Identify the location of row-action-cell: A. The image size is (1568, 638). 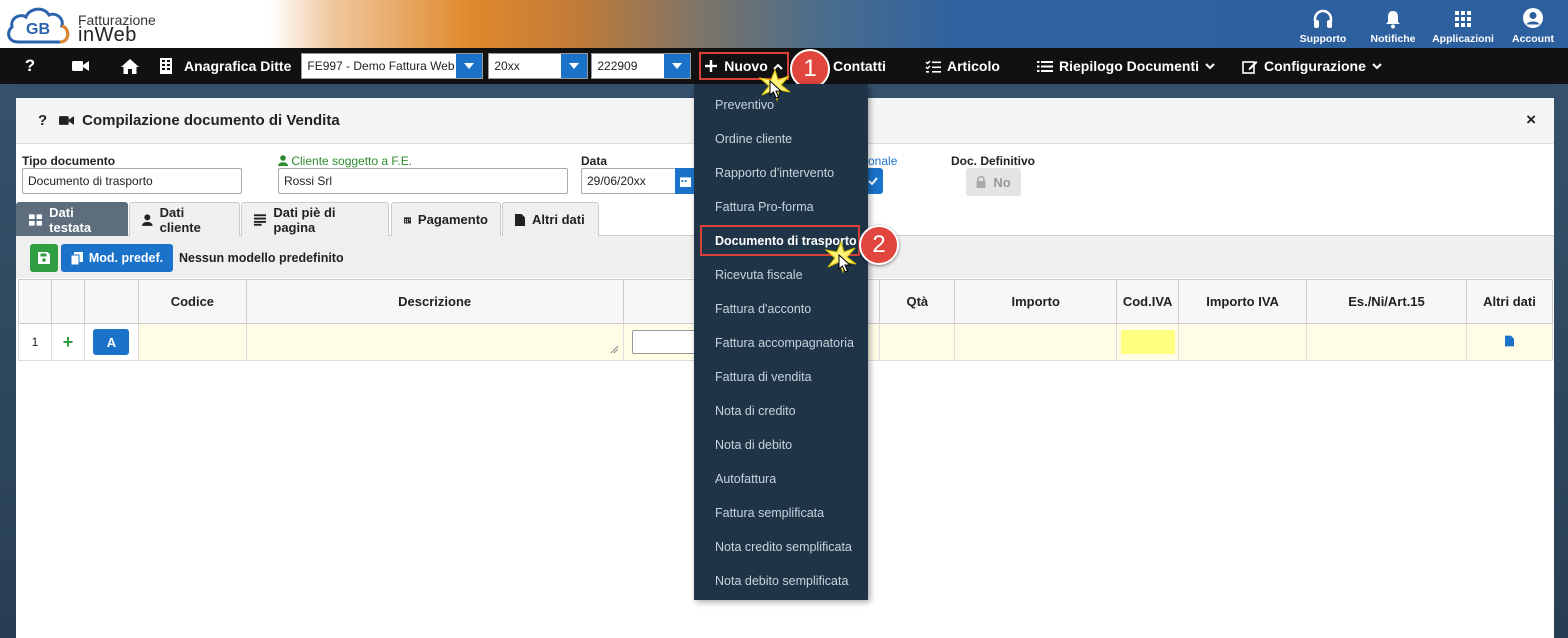
(111, 342).